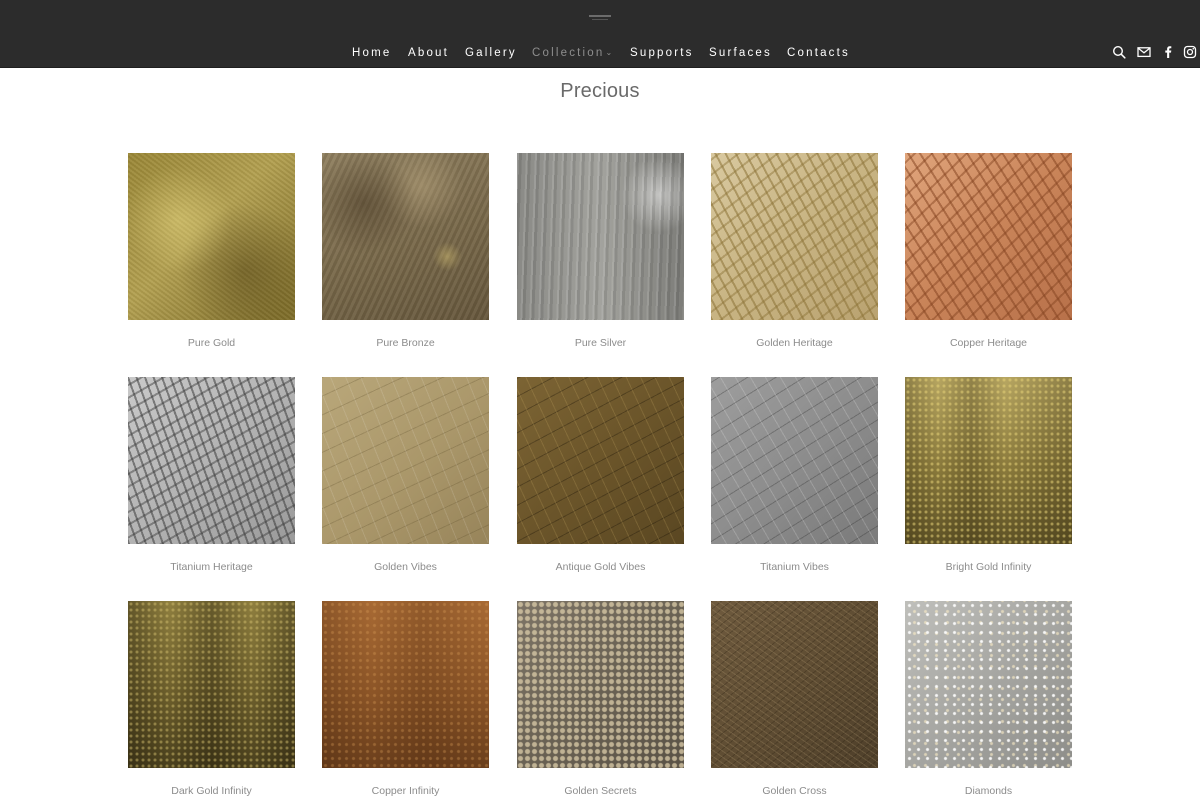 Image resolution: width=1200 pixels, height=800 pixels. Describe the element at coordinates (988, 343) in the screenshot. I see `swatch-caption: Copper Heritage` at that location.